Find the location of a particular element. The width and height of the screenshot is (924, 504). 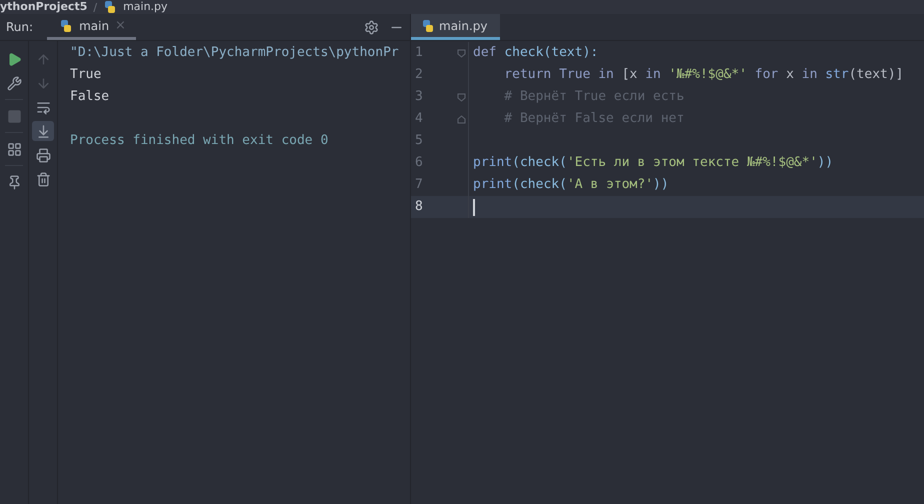

line-number: 5 is located at coordinates (419, 141).